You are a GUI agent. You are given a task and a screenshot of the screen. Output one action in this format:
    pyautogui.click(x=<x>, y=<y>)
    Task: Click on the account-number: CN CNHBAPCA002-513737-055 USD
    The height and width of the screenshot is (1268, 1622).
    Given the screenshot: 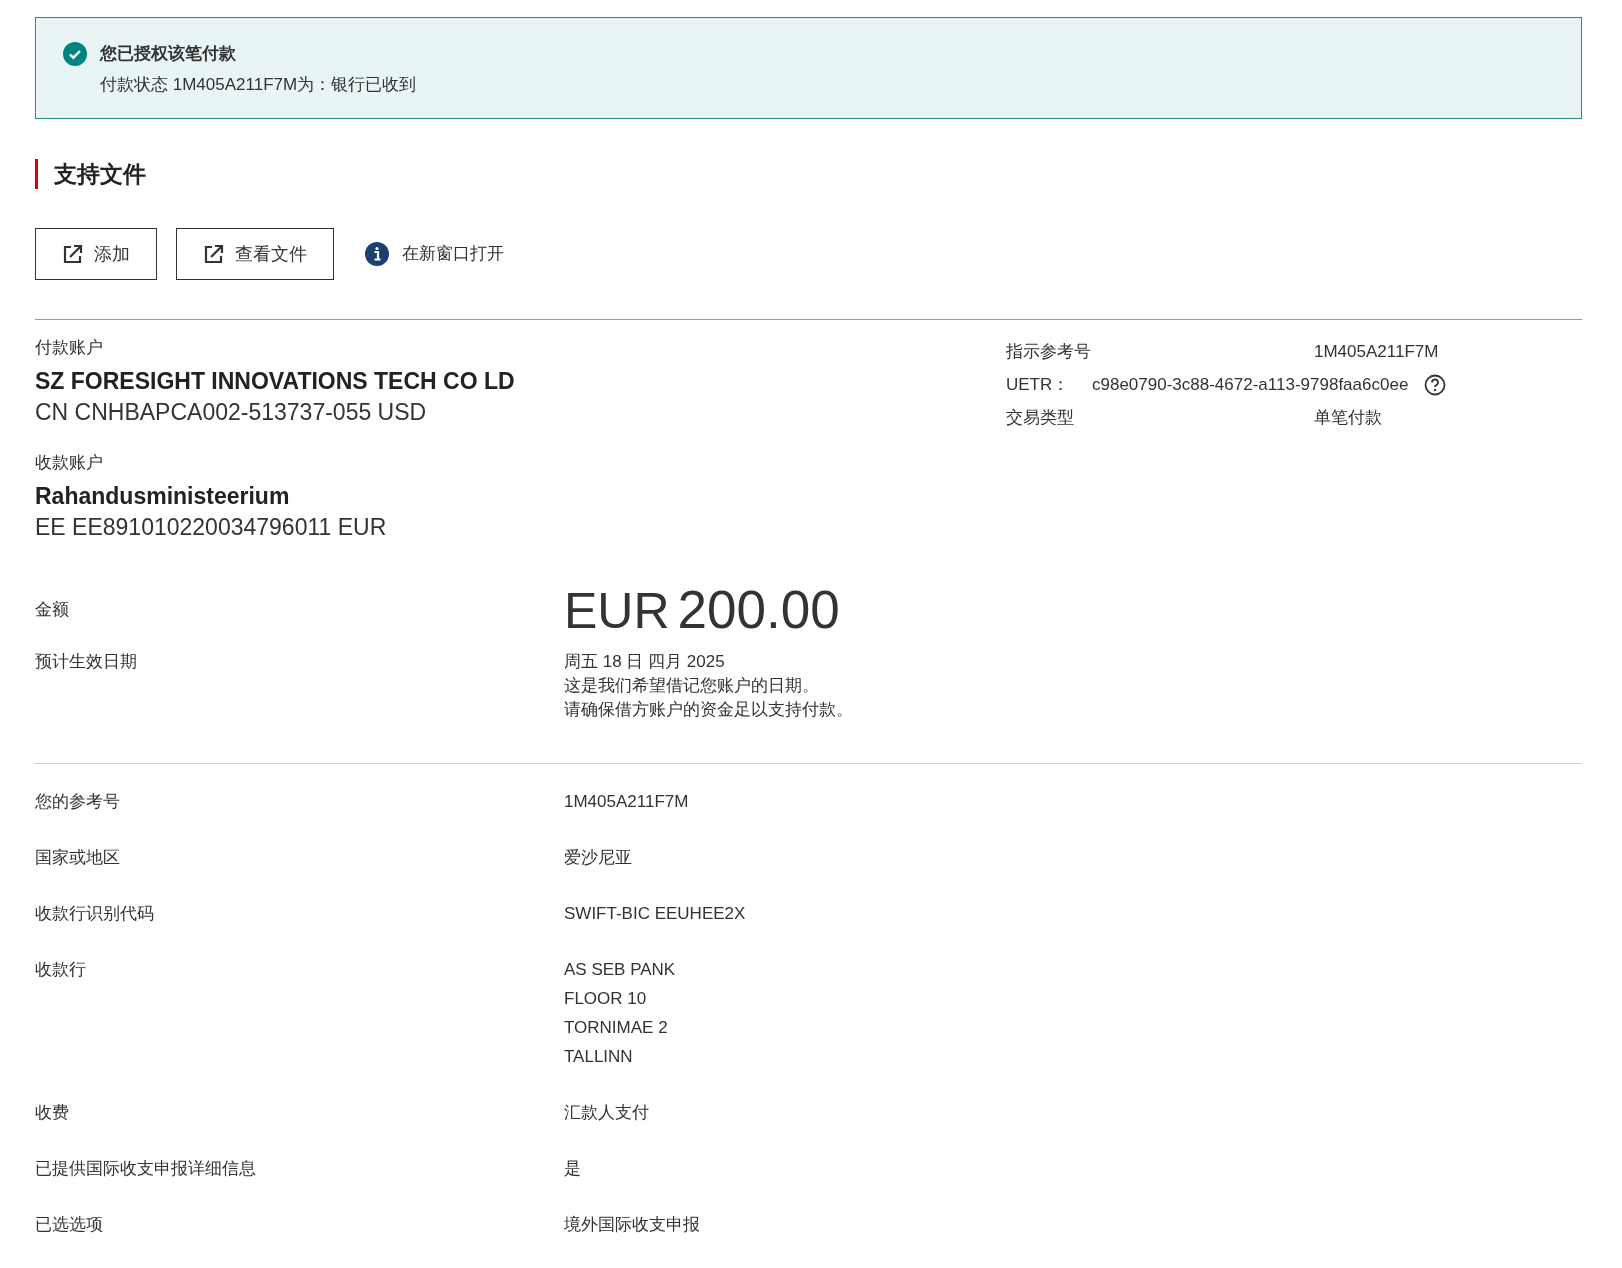 What is the action you would take?
    pyautogui.click(x=231, y=412)
    